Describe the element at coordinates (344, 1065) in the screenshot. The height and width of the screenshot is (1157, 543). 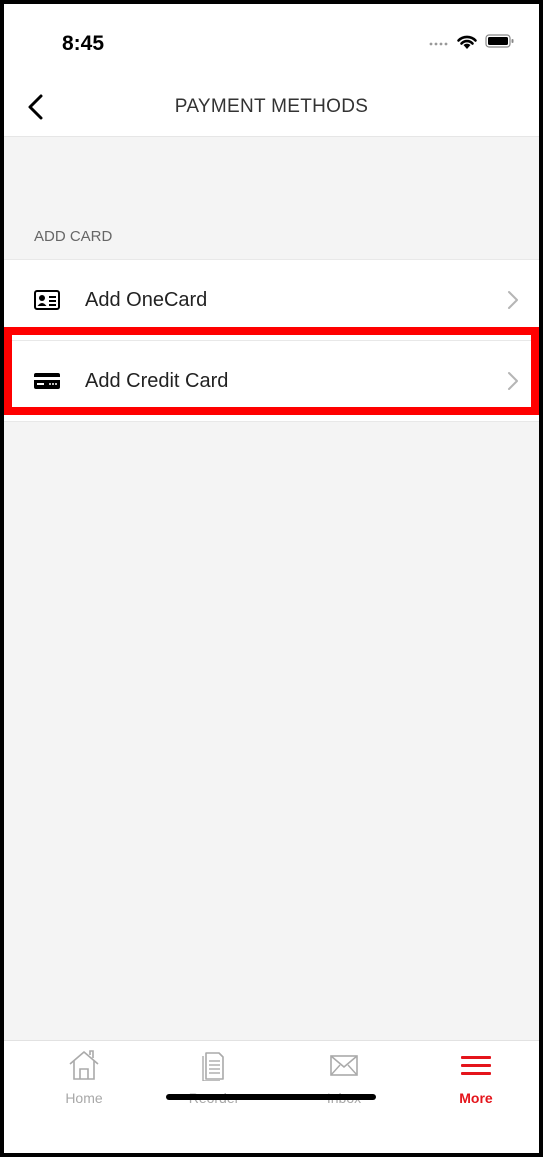
I see `mail-icon` at that location.